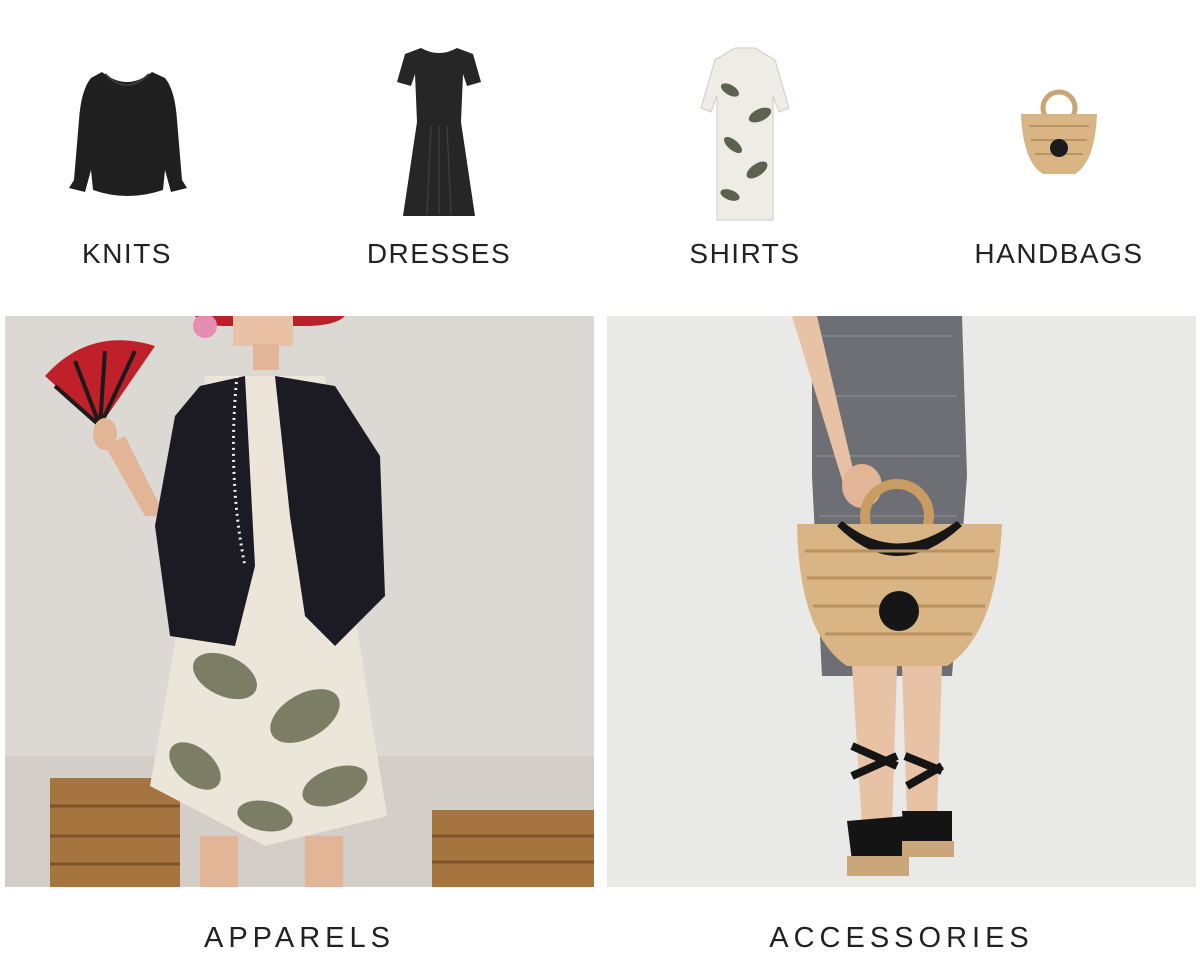  Describe the element at coordinates (299, 938) in the screenshot. I see `apparels-label: APPARELS` at that location.